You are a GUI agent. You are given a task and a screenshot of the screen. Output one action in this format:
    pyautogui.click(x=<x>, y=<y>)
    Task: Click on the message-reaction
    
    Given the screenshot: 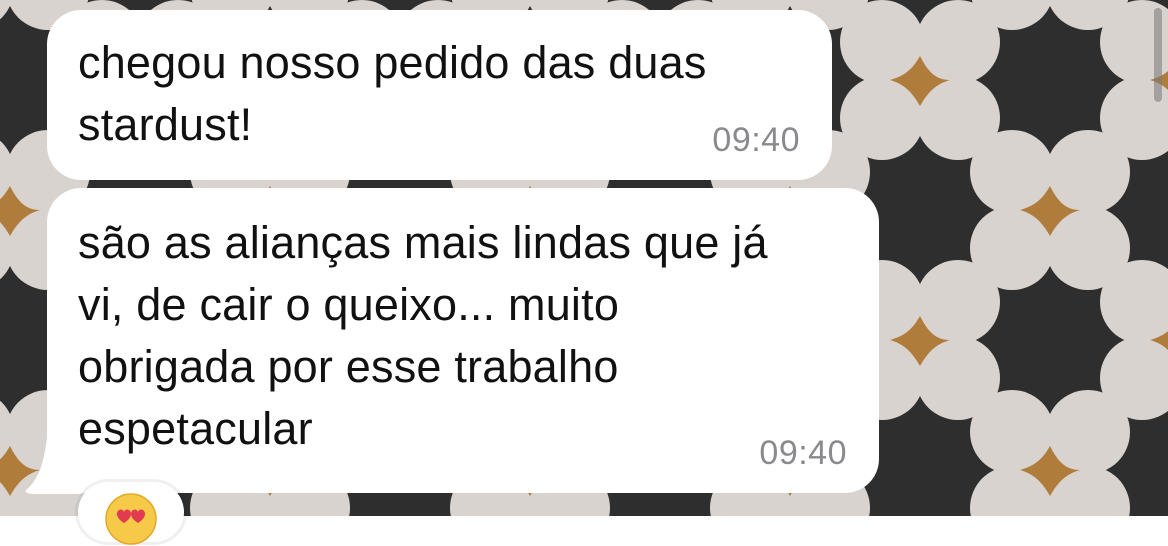 What is the action you would take?
    pyautogui.click(x=131, y=513)
    